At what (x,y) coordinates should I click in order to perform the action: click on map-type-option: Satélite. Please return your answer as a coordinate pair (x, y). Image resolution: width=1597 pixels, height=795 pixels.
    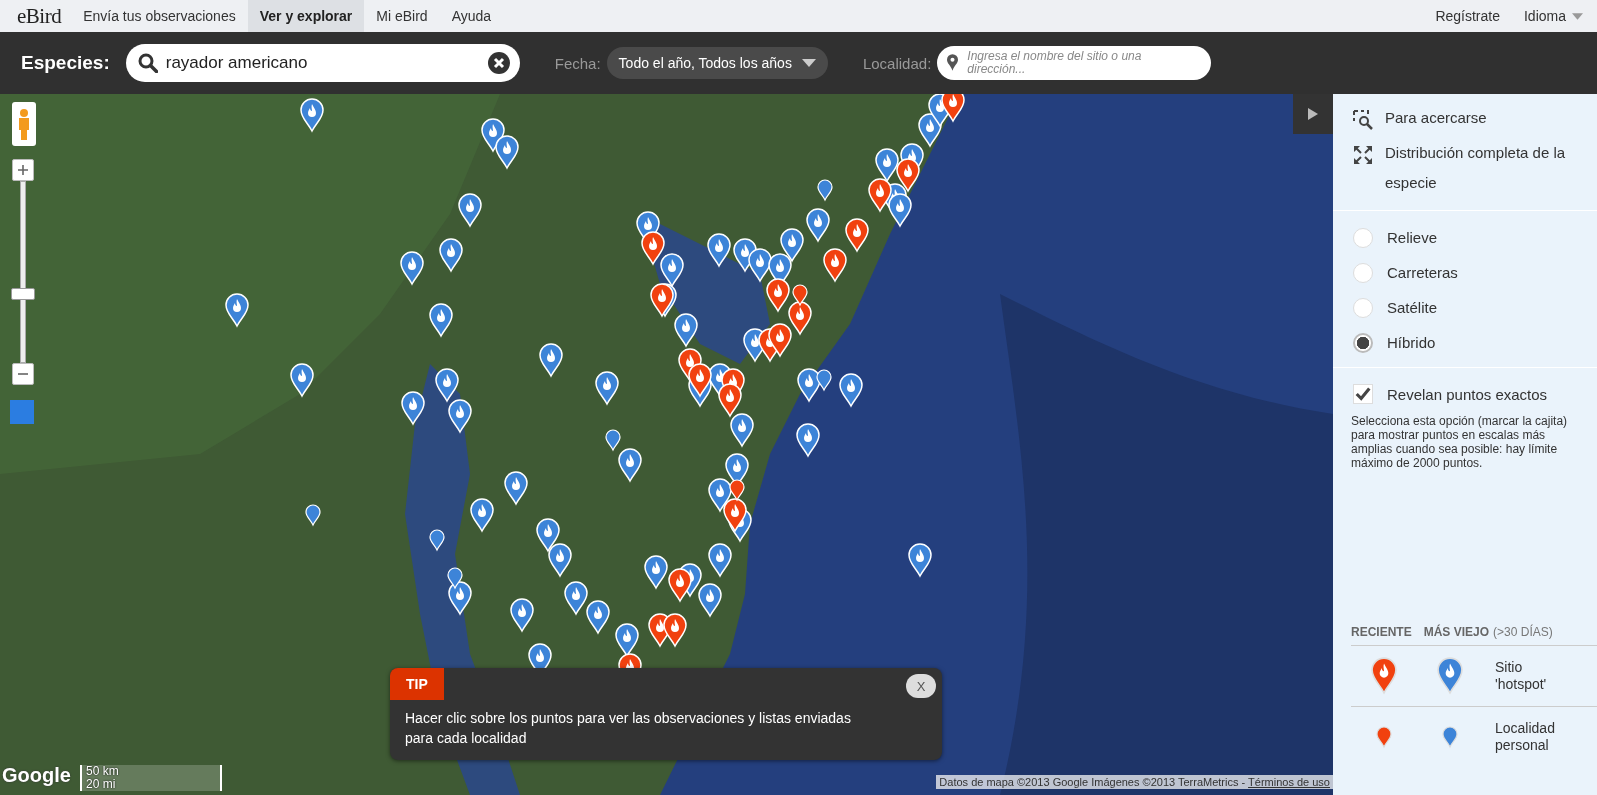
    Looking at the image, I should click on (1460, 307).